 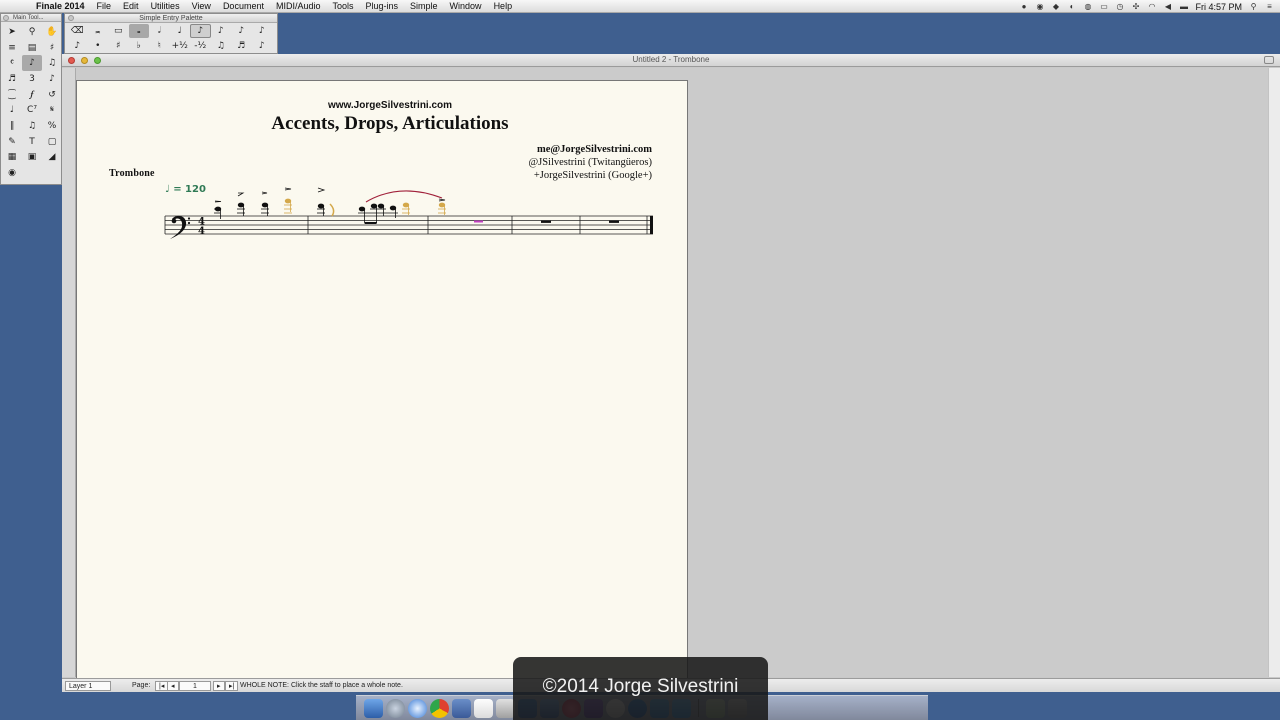 What do you see at coordinates (139, 46) in the screenshot?
I see `flat-icon: ♭` at bounding box center [139, 46].